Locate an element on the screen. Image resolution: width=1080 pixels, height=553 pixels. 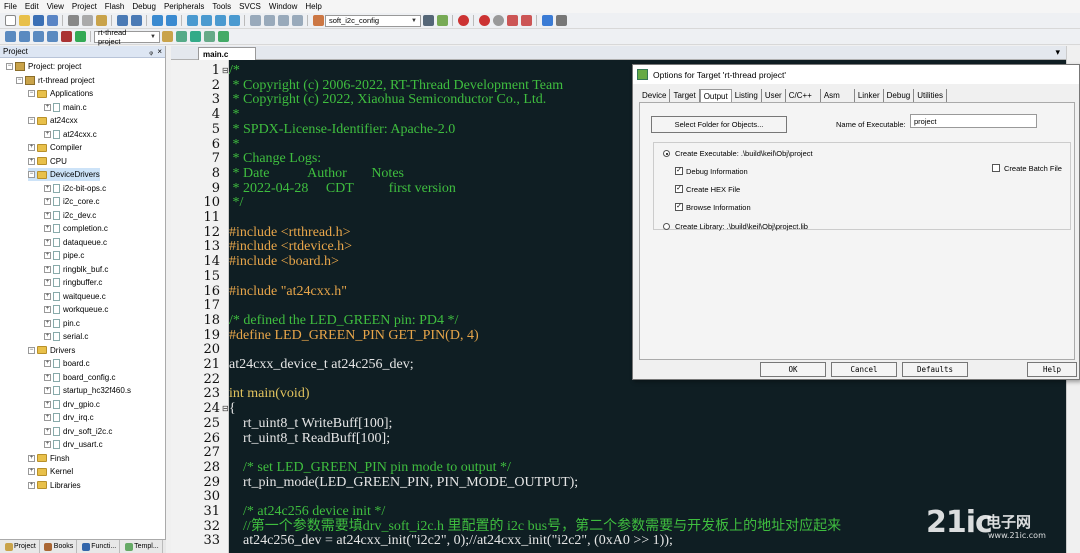
tree-file-item: + drv_gpio.c is located at coordinates (72, 404).